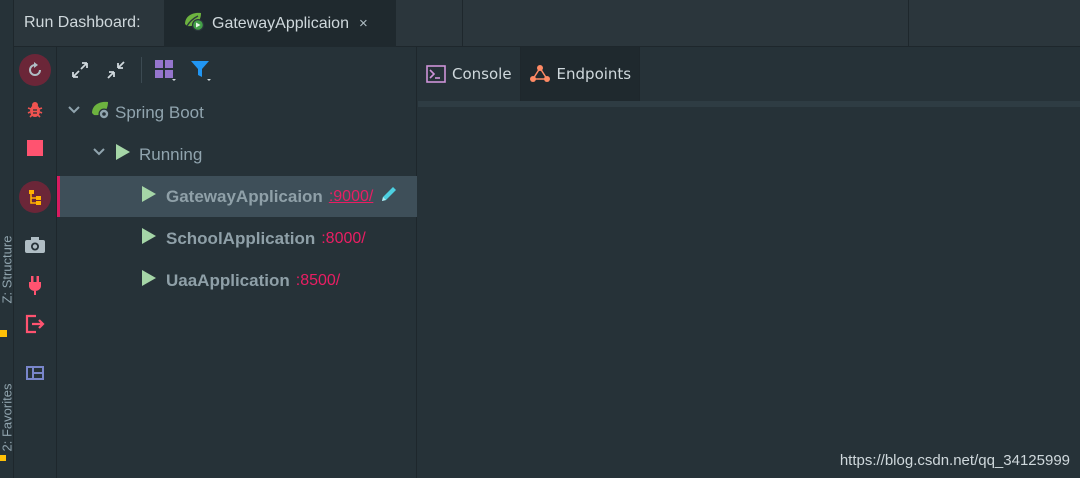  I want to click on filter-button, so click(201, 70).